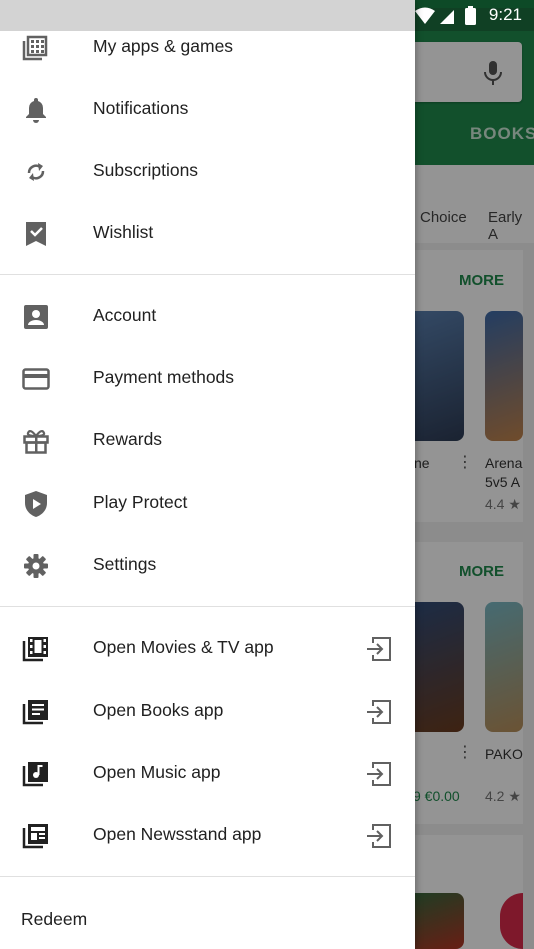 Image resolution: width=534 pixels, height=949 pixels. I want to click on credit-card-icon, so click(36, 379).